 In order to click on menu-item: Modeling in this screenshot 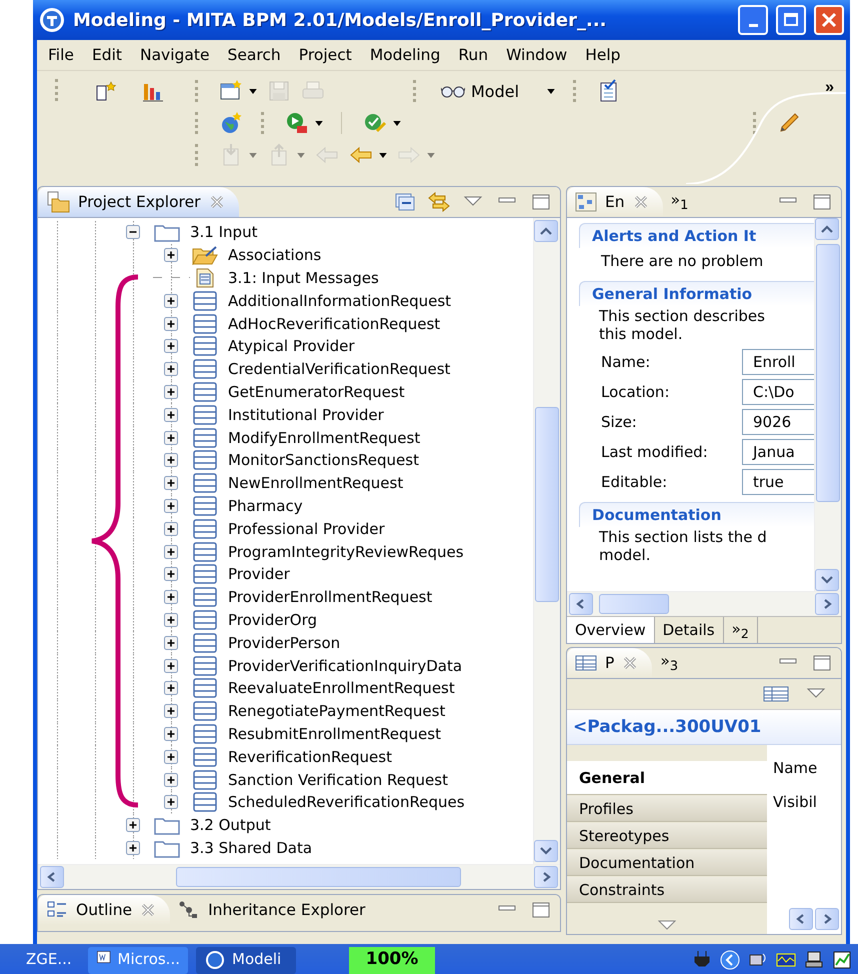, I will do `click(405, 55)`.